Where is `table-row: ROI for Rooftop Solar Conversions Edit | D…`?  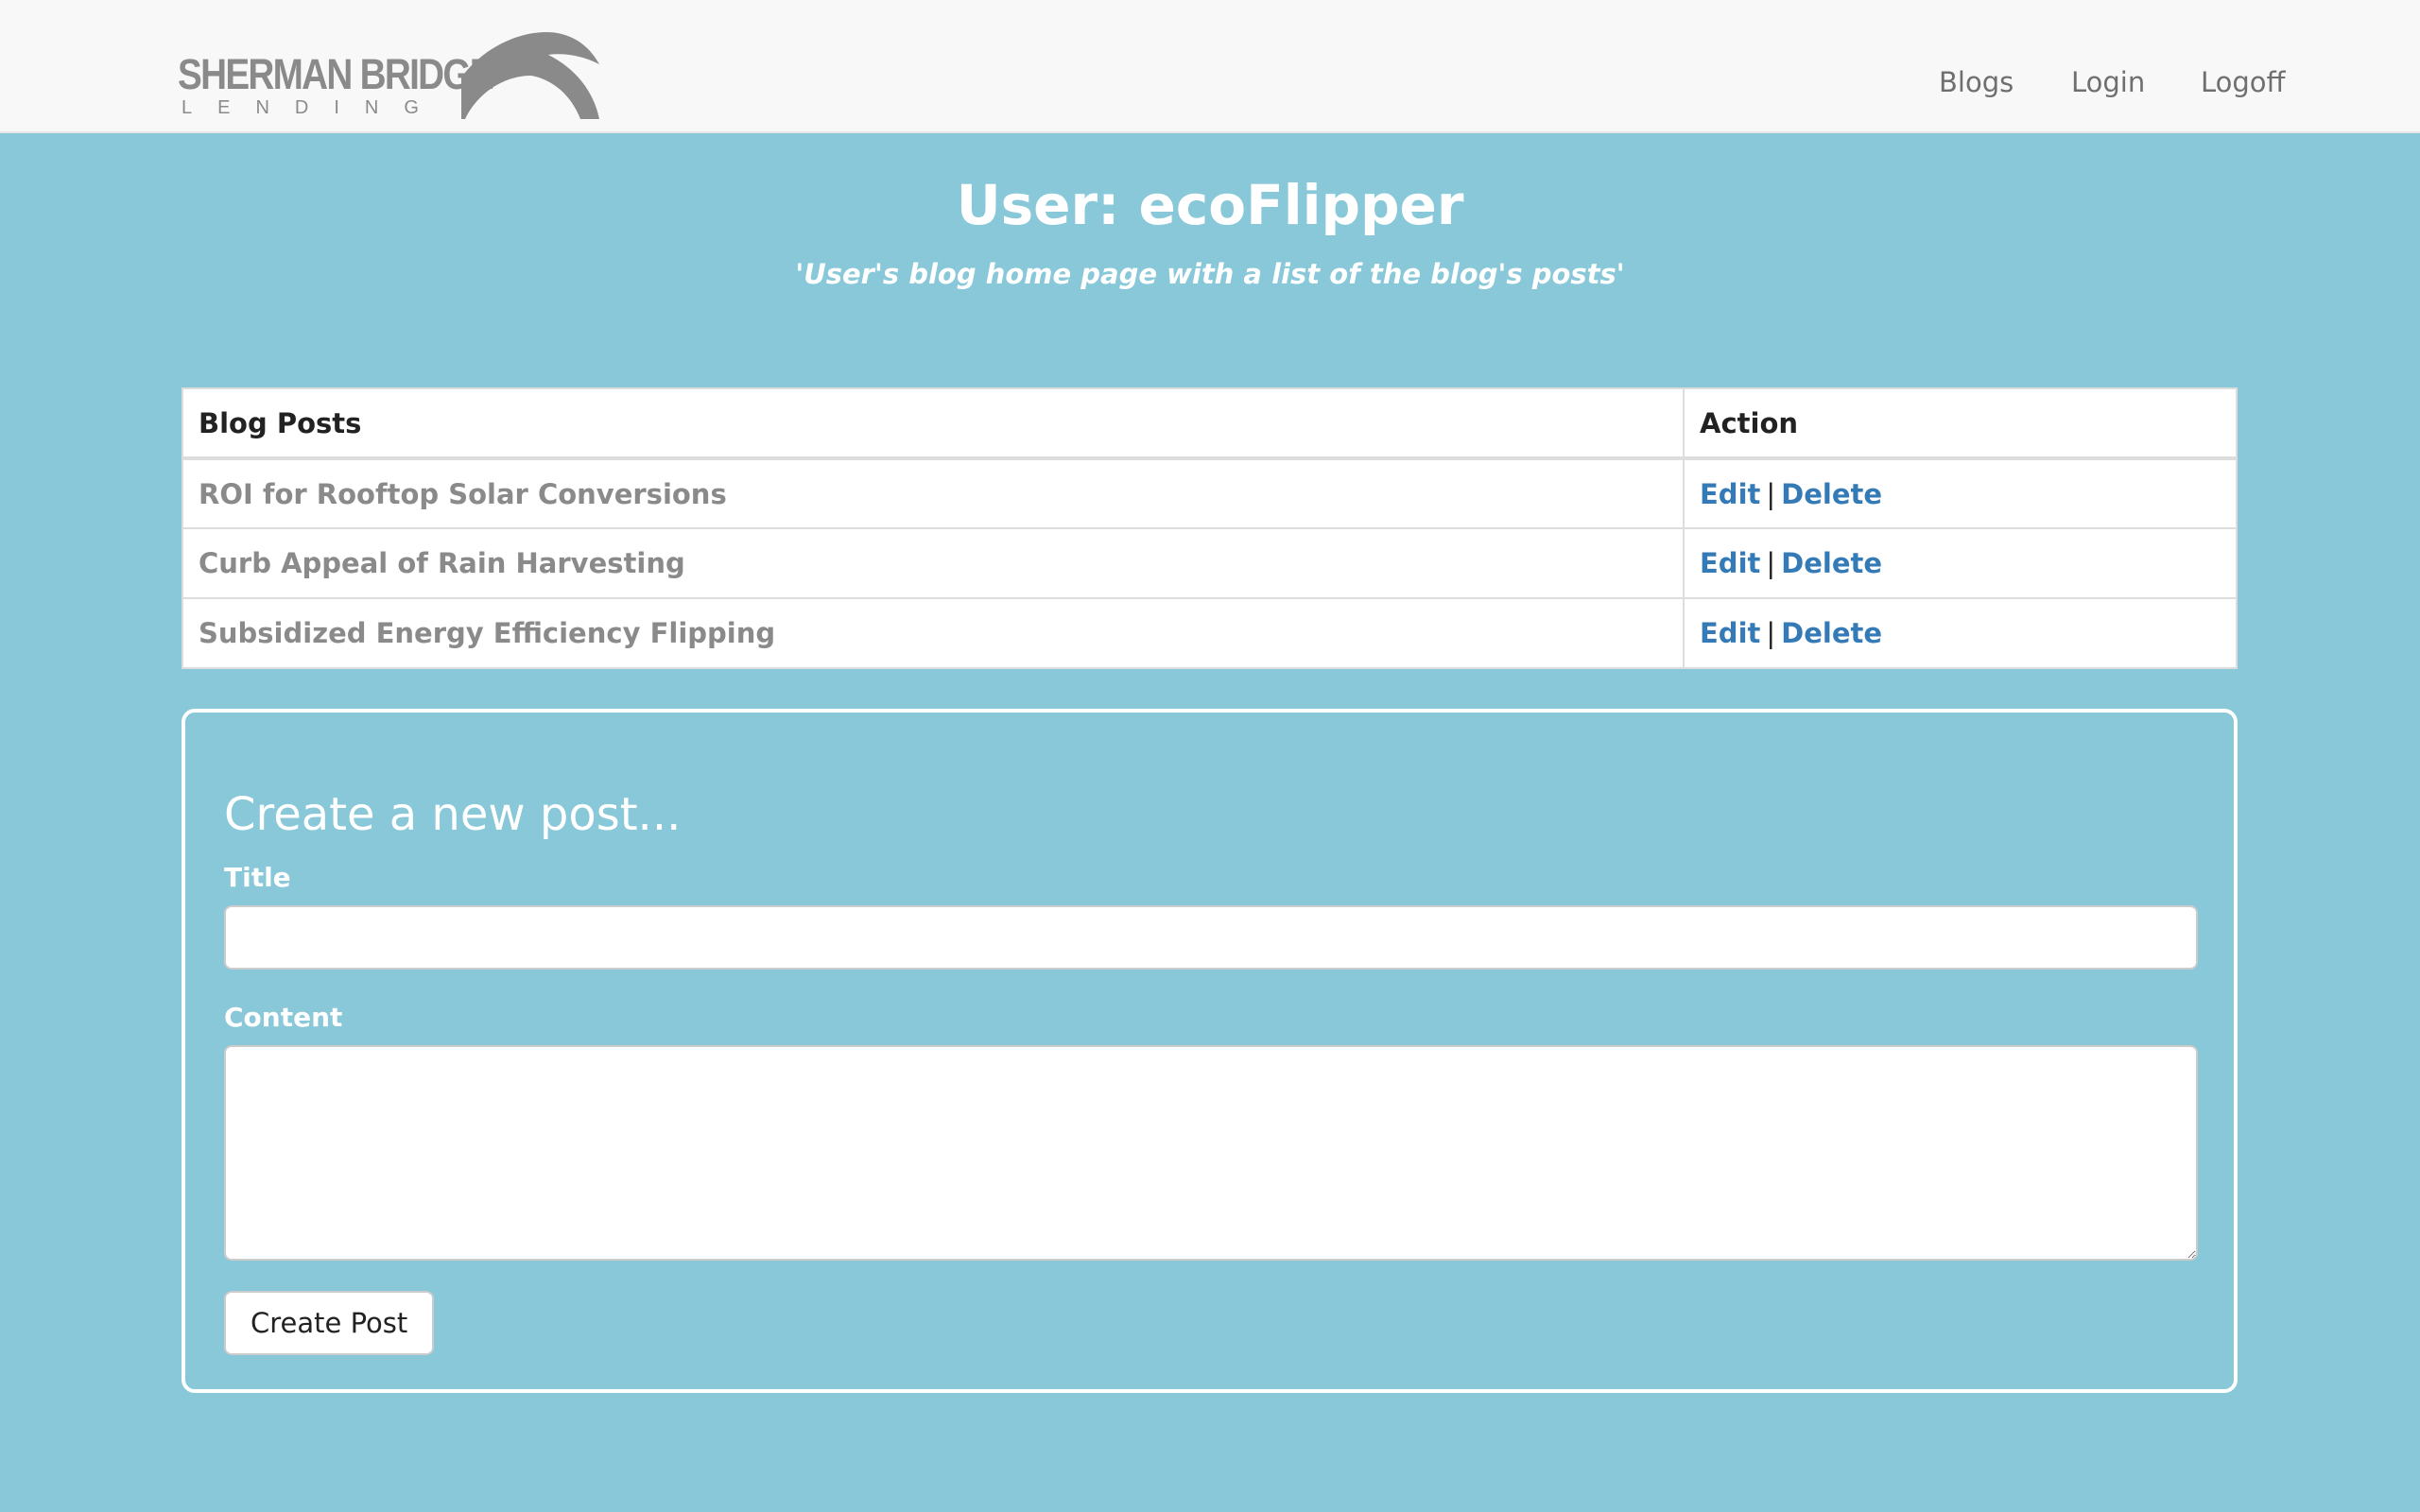 table-row: ROI for Rooftop Solar Conversions Edit | D… is located at coordinates (1210, 493).